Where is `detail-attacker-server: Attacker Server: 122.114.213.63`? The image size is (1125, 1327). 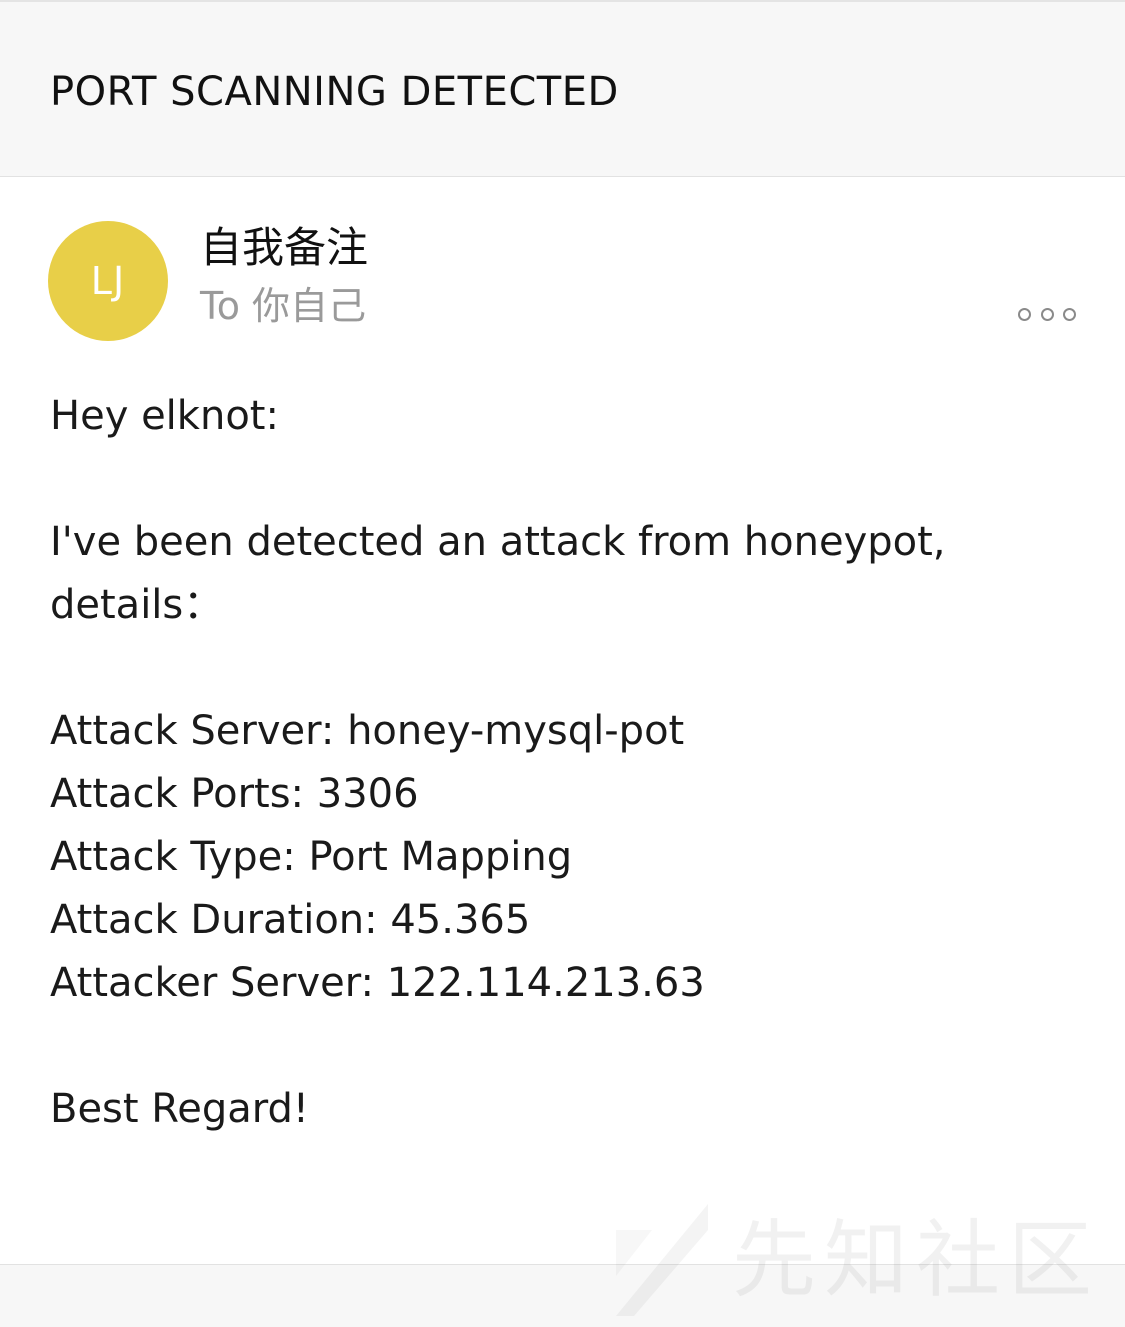
detail-attacker-server: Attacker Server: 122.114.213.63 is located at coordinates (377, 983).